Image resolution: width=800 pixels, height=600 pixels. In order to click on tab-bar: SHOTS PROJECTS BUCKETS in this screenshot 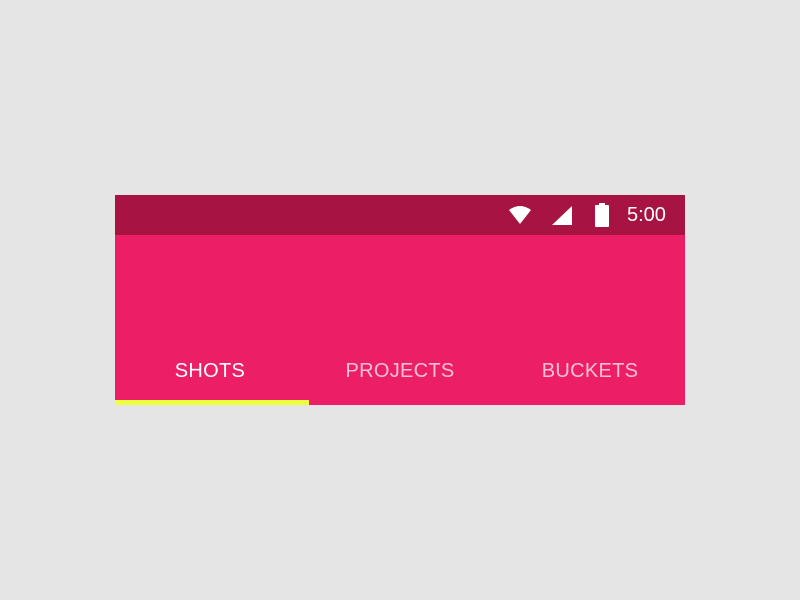, I will do `click(400, 376)`.